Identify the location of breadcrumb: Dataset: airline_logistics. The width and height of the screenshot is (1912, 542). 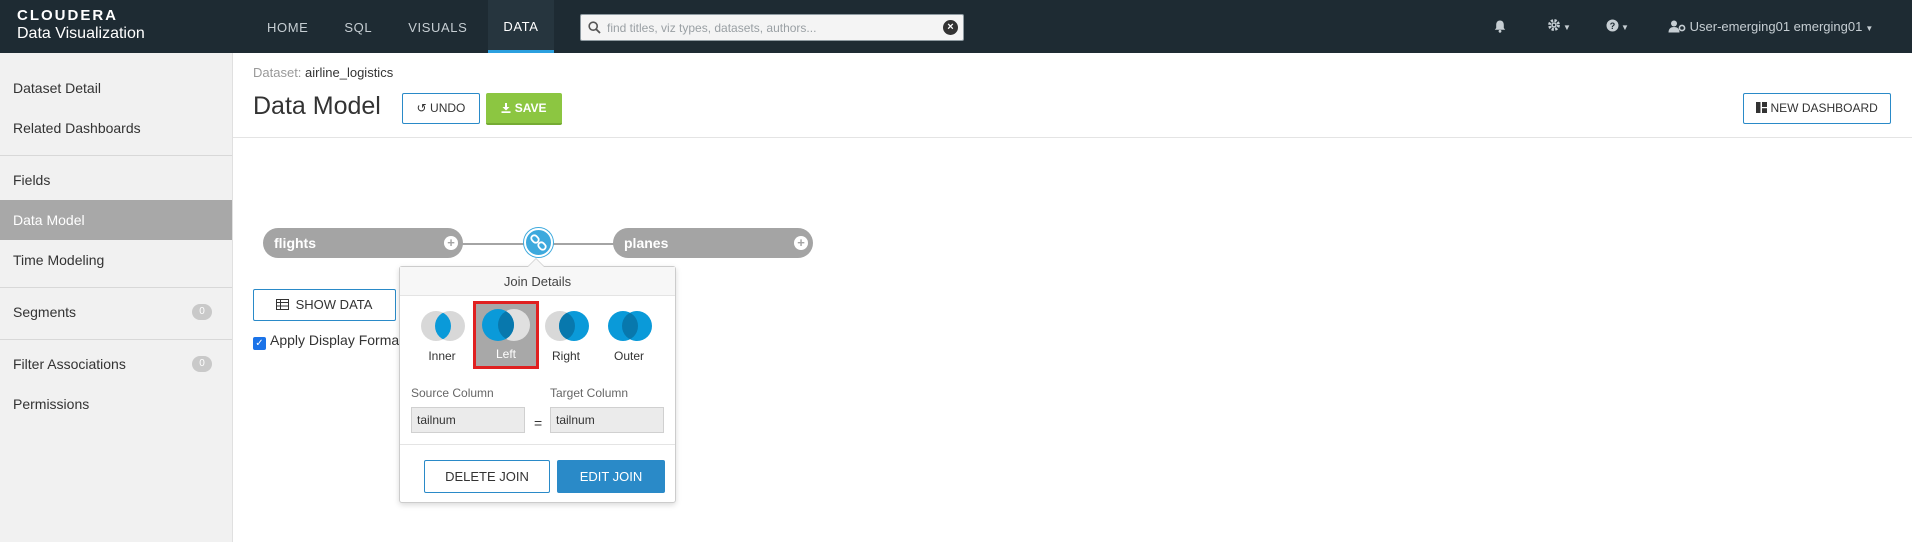
(323, 72).